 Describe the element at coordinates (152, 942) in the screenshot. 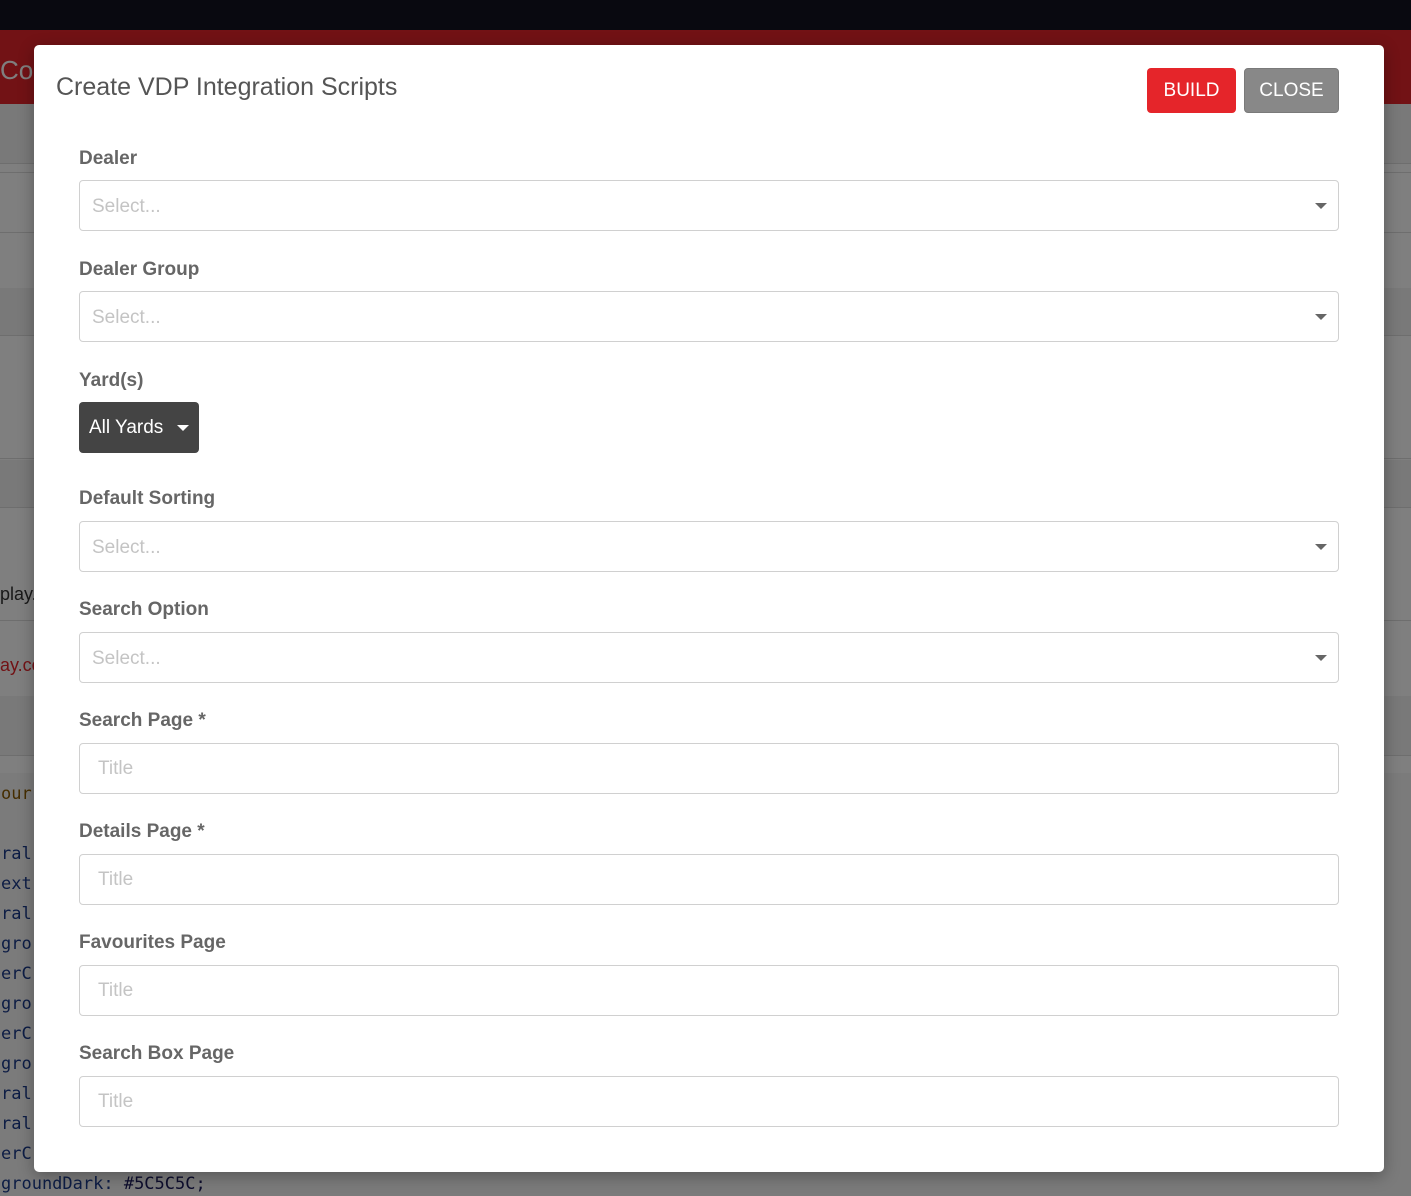

I see `favourites-page-label: Favourites Page` at that location.